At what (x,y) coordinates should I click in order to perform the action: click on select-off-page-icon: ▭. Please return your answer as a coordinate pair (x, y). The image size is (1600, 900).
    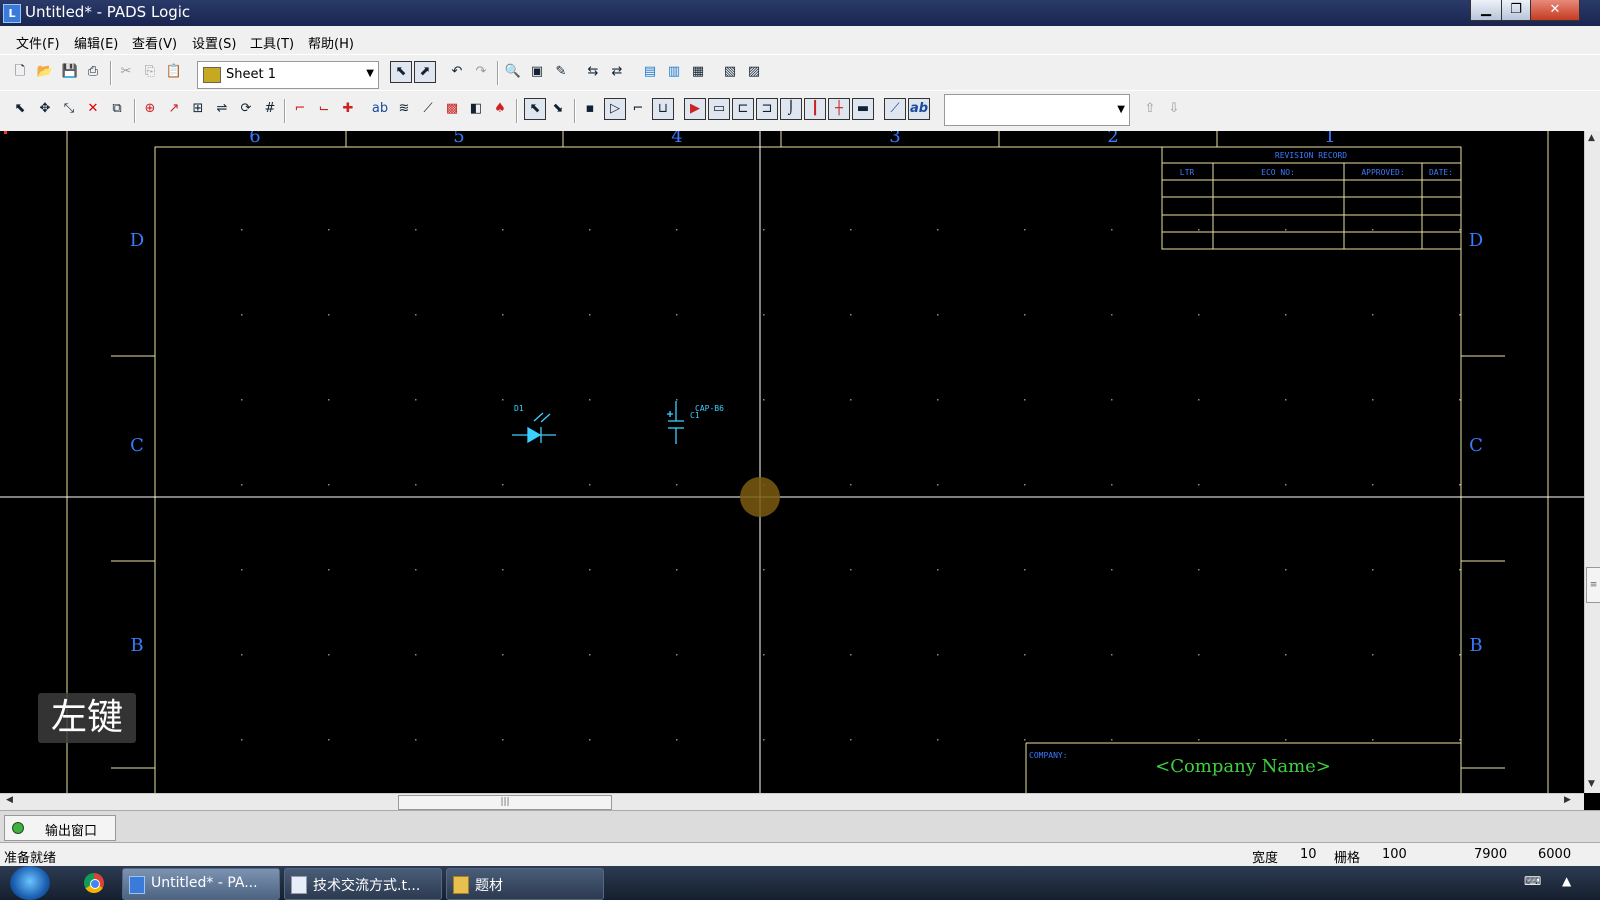
    Looking at the image, I should click on (719, 109).